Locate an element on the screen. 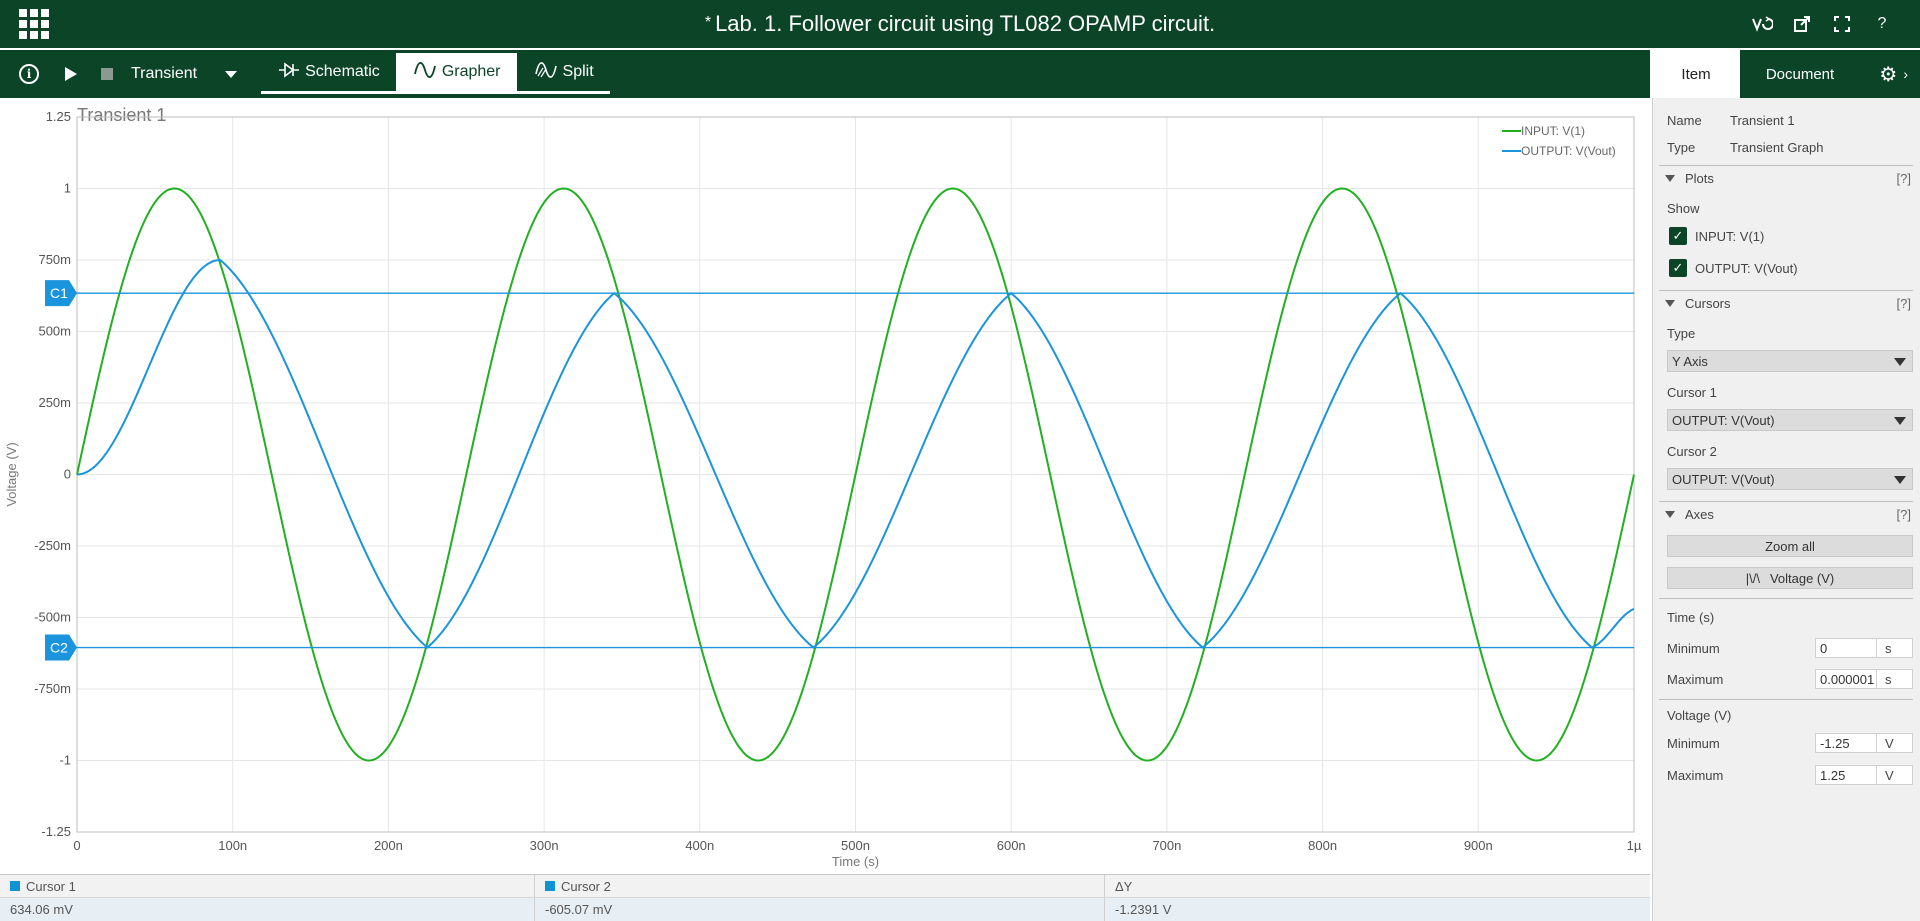  tab-split: Split is located at coordinates (563, 73).